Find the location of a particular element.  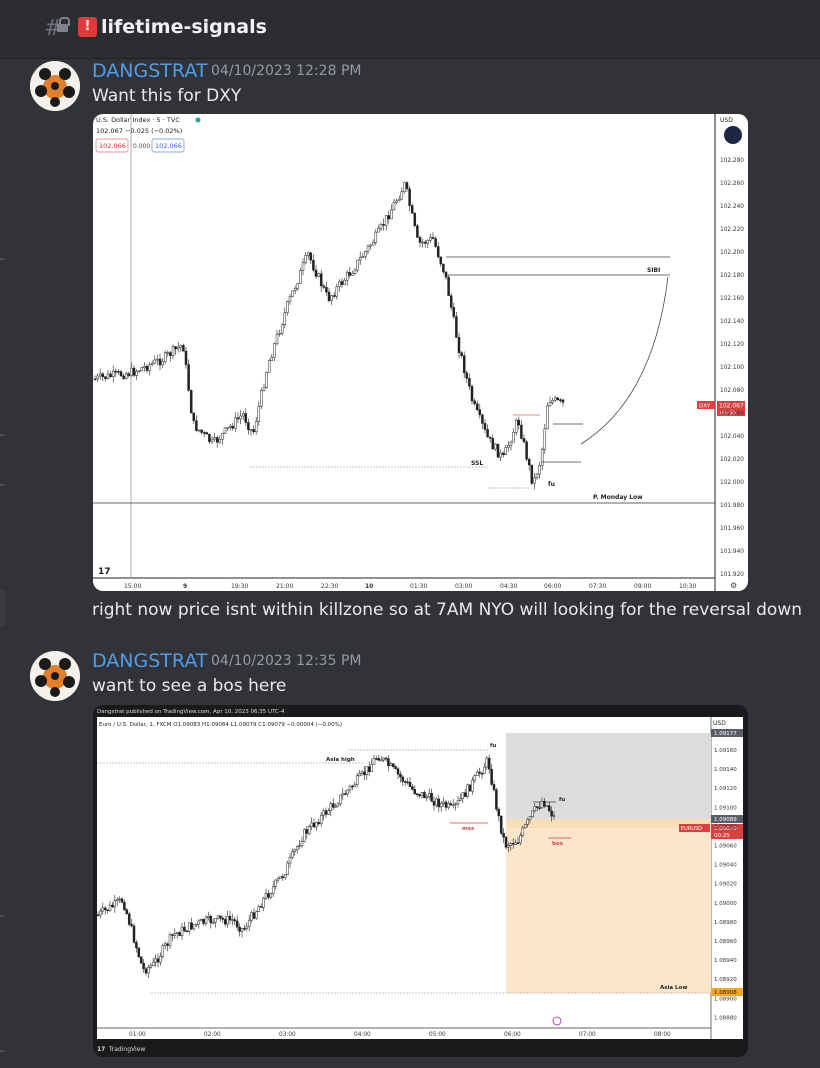

tradingview-logo: 17 is located at coordinates (104, 572).